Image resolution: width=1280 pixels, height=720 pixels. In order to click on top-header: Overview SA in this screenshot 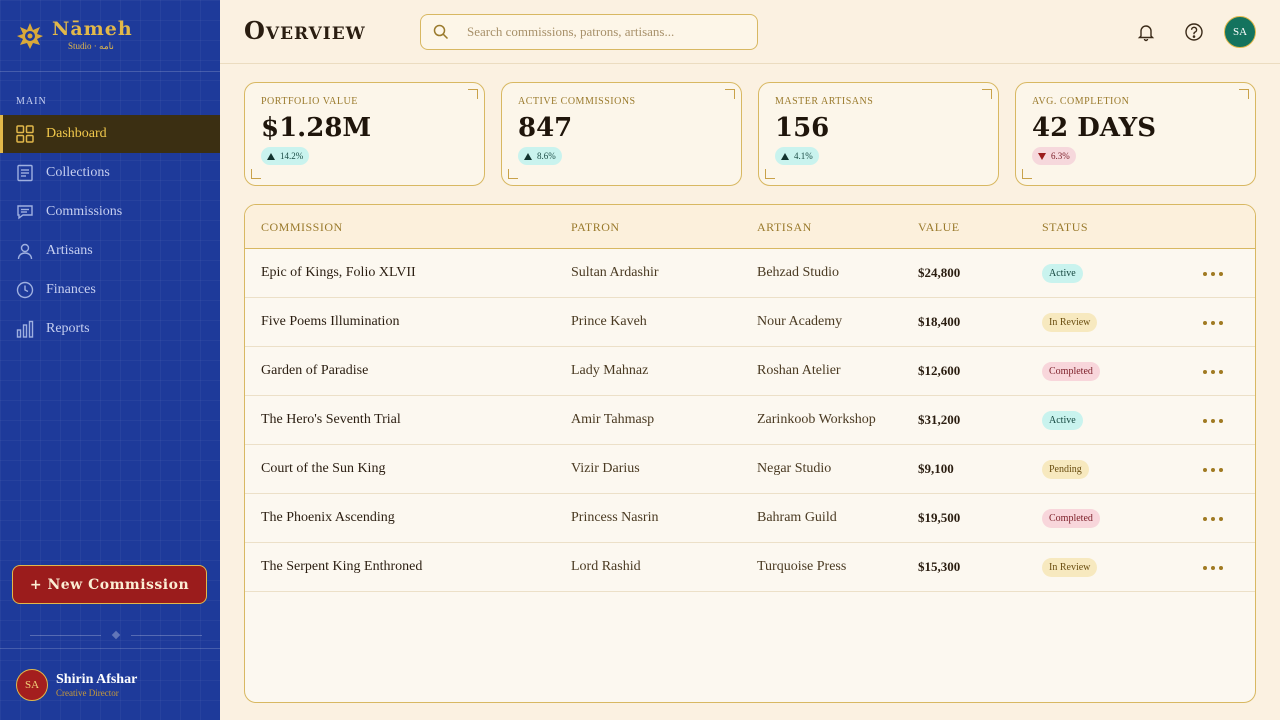, I will do `click(750, 32)`.